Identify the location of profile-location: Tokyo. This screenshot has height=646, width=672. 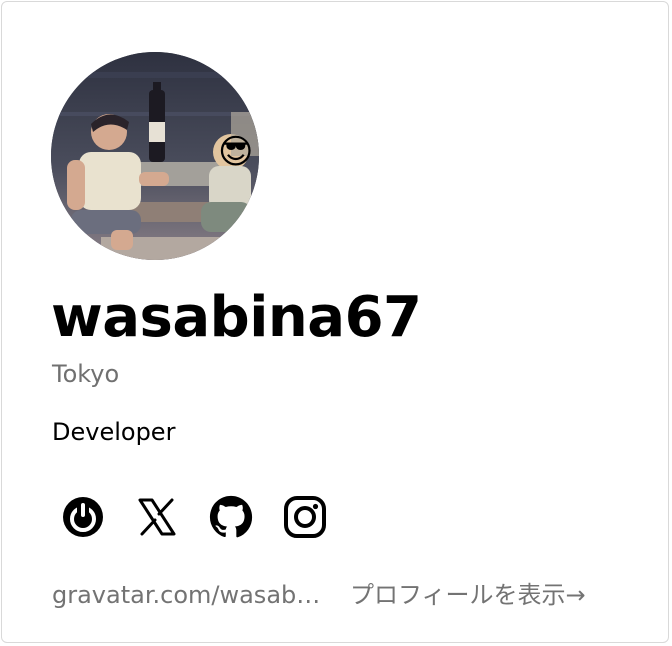
(86, 374).